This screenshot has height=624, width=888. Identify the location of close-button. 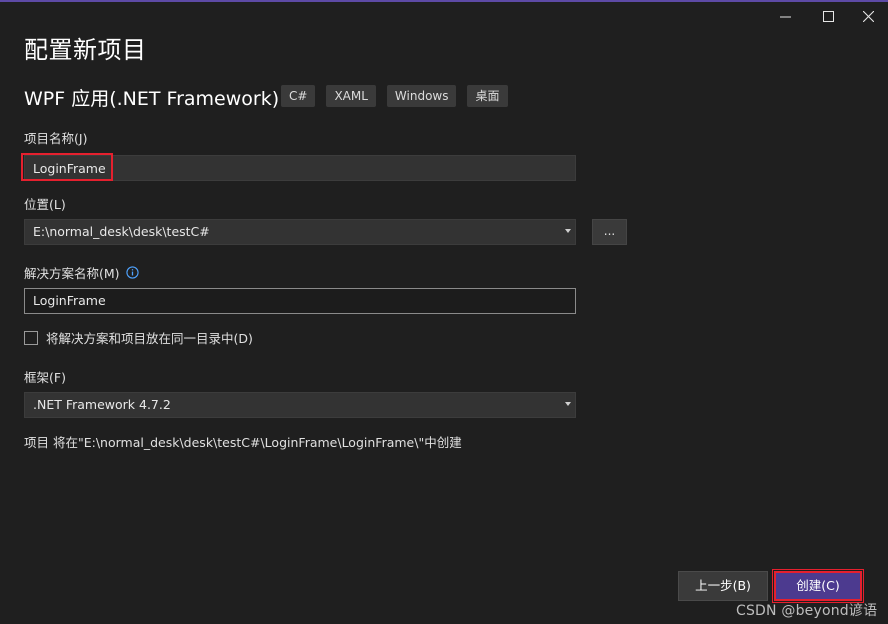
(868, 16).